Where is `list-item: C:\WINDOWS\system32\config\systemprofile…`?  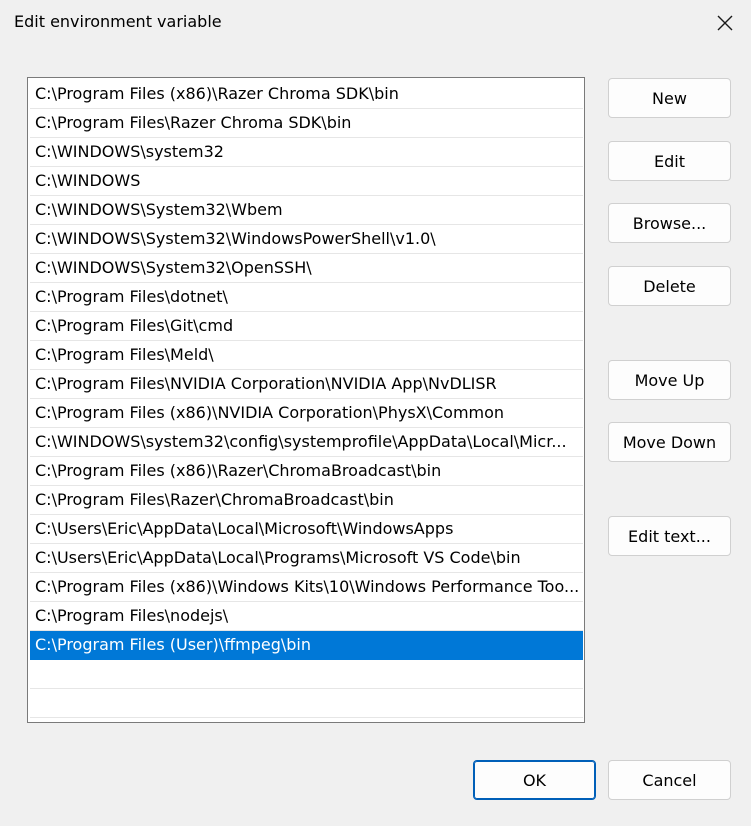 list-item: C:\WINDOWS\system32\config\systemprofile… is located at coordinates (306, 442).